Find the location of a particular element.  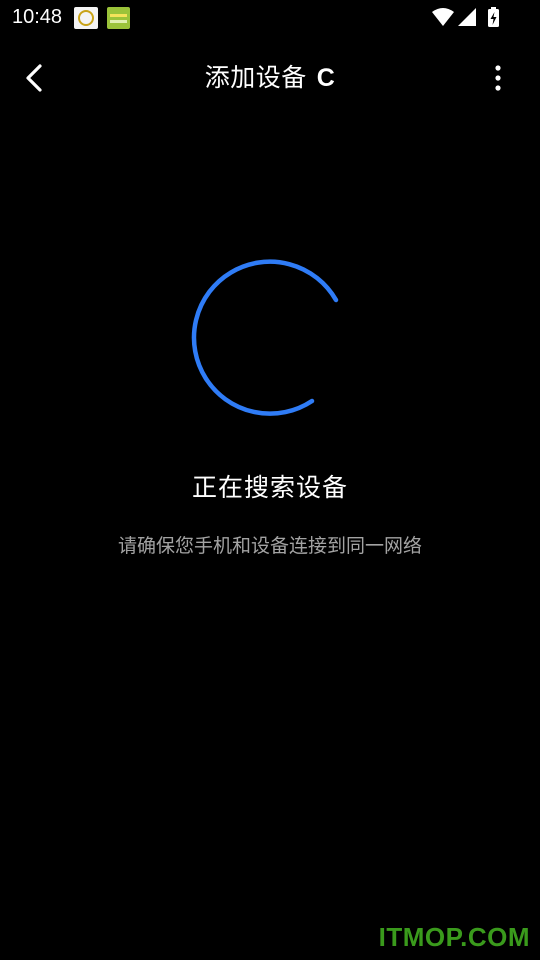

search-hint: 请确保您手机和设备连接到同一网络 is located at coordinates (269, 546).